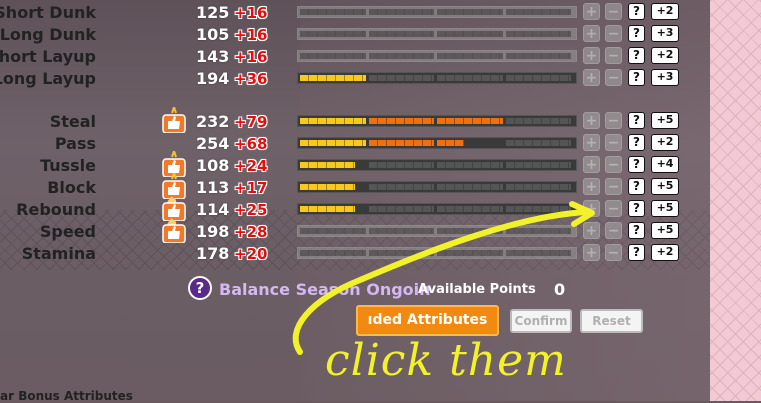  What do you see at coordinates (48, 12) in the screenshot?
I see `attribute-name: Short Dunk` at bounding box center [48, 12].